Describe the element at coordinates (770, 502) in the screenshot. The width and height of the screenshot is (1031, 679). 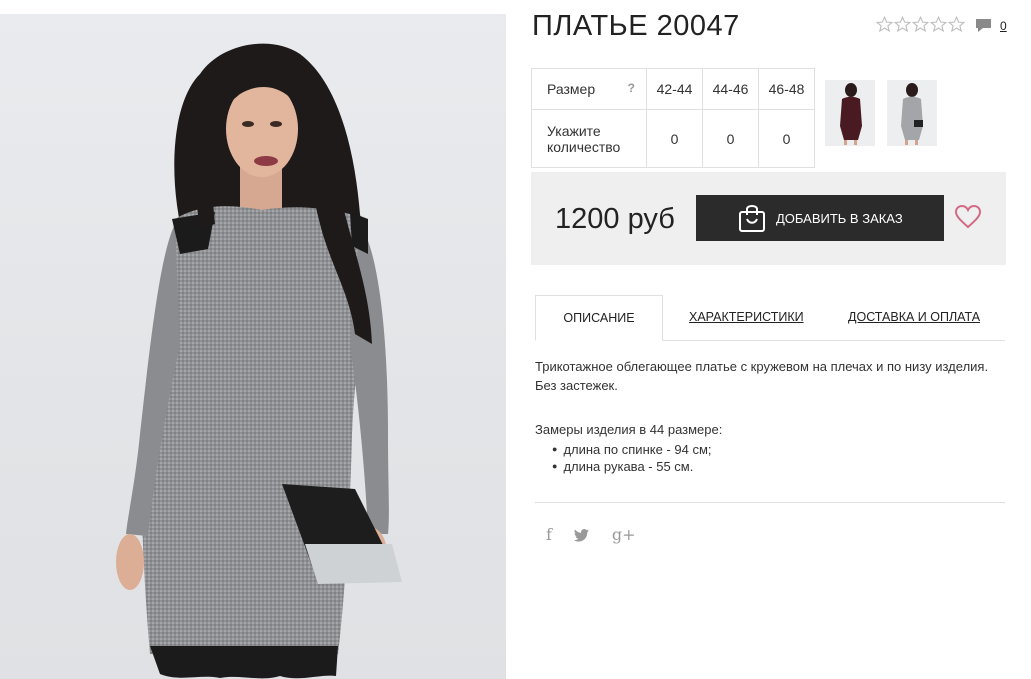
I see `divider` at that location.